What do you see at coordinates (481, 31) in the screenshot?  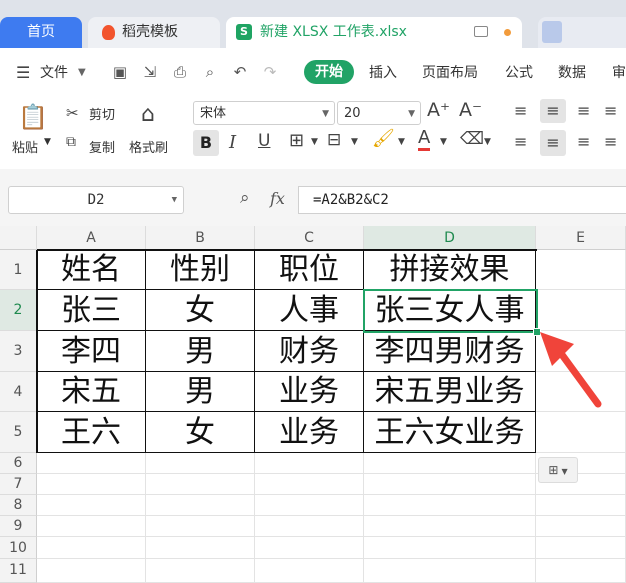 I see `monitor-icon` at bounding box center [481, 31].